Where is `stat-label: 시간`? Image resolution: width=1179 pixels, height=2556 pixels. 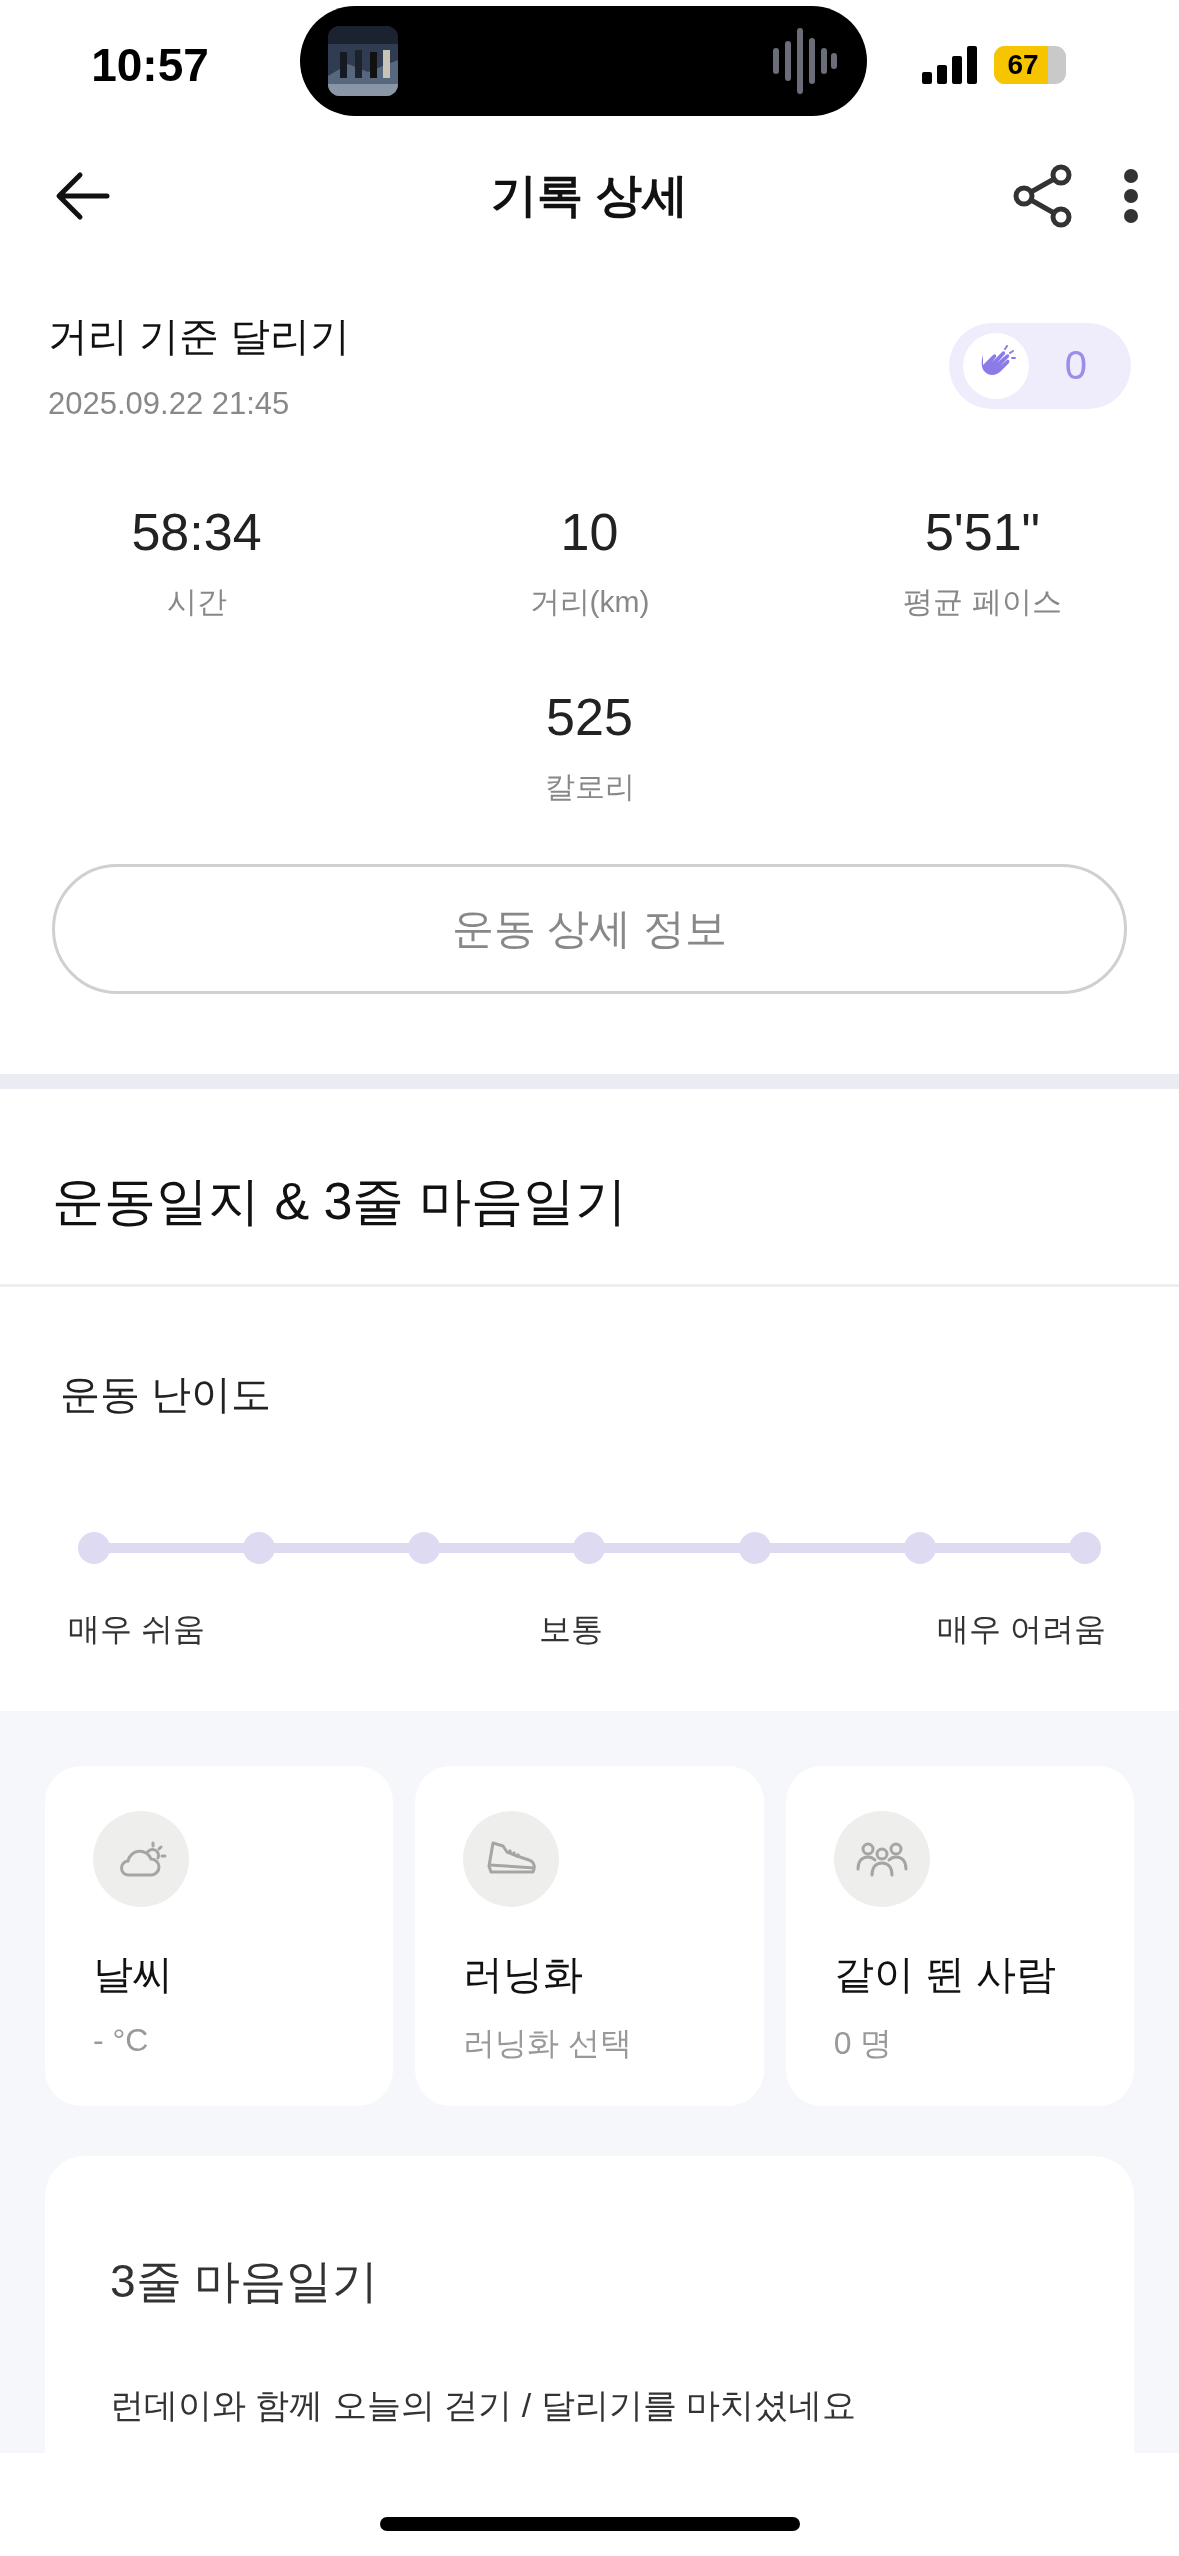
stat-label: 시간 is located at coordinates (196, 602).